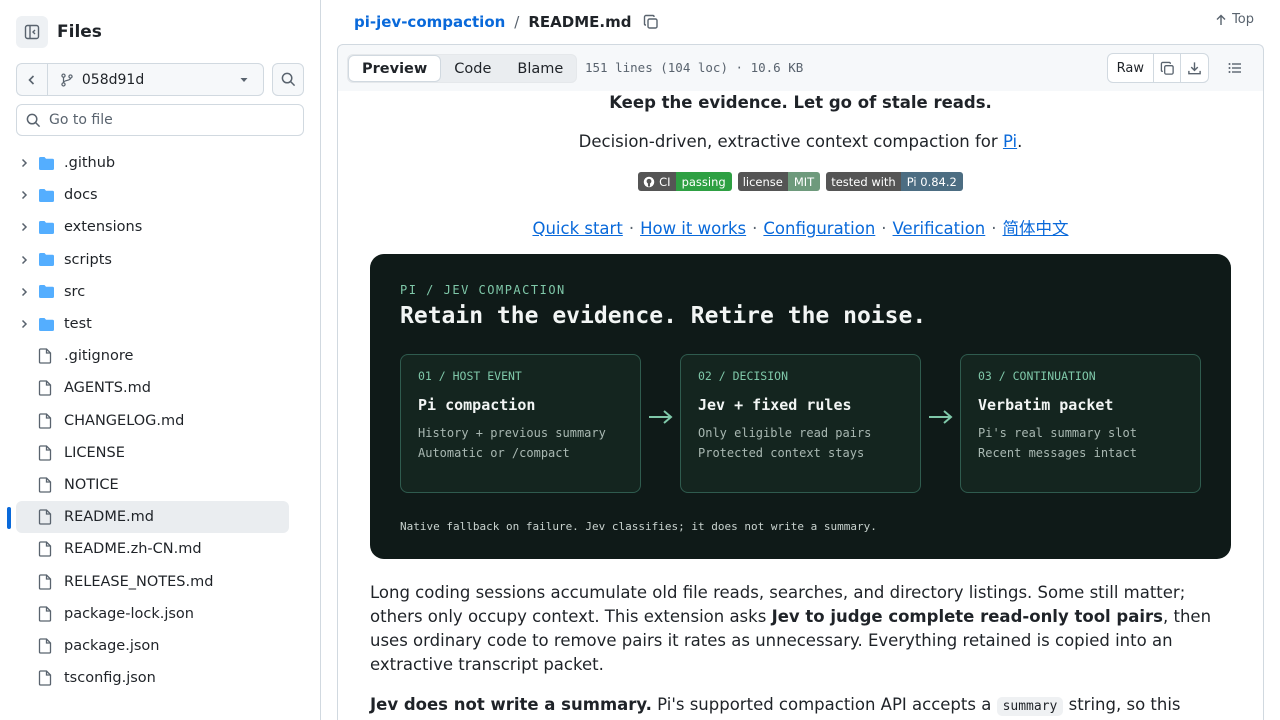  What do you see at coordinates (148, 517) in the screenshot?
I see `tree-file: README.md` at bounding box center [148, 517].